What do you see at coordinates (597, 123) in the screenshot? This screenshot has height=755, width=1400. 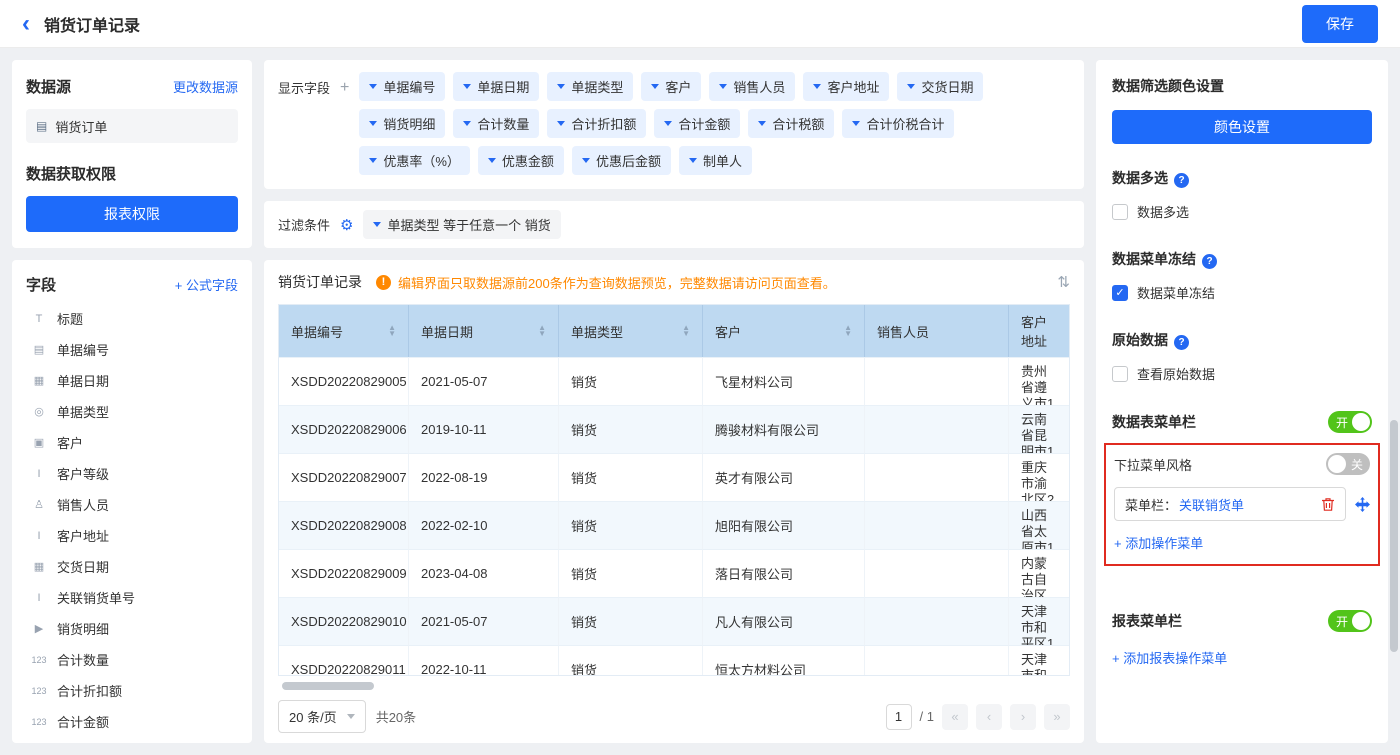 I see `display-field-chip: 合计折扣额` at bounding box center [597, 123].